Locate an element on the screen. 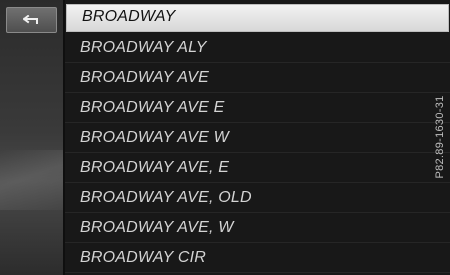 The width and height of the screenshot is (450, 275). list-item-label: BROADWAY AVE, E is located at coordinates (155, 167).